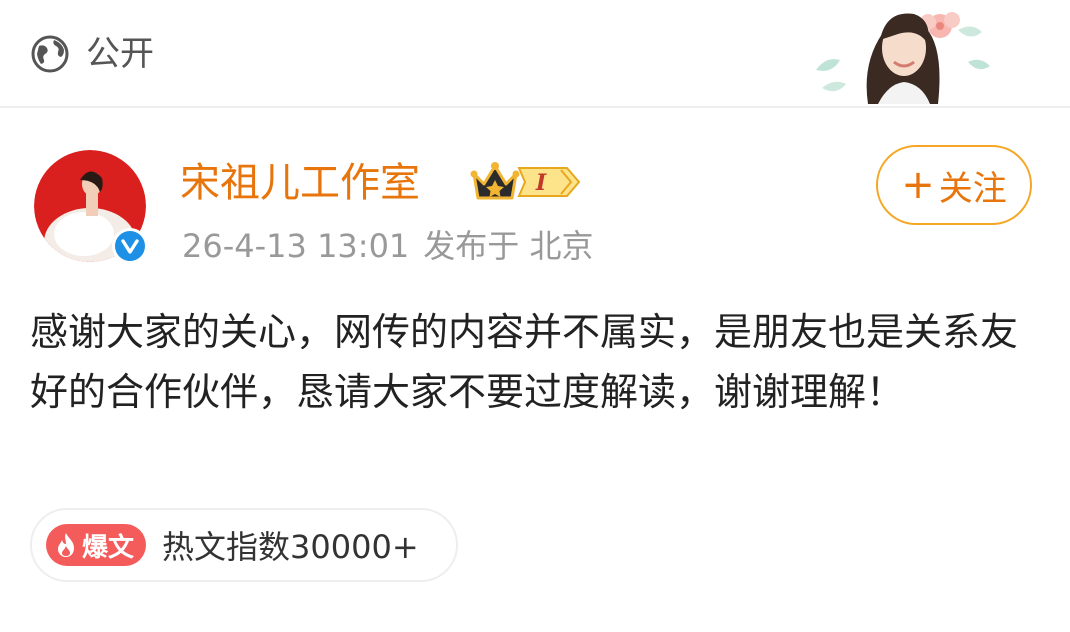 This screenshot has height=632, width=1070. I want to click on post-datetime: 26-4-13 13:01, so click(296, 246).